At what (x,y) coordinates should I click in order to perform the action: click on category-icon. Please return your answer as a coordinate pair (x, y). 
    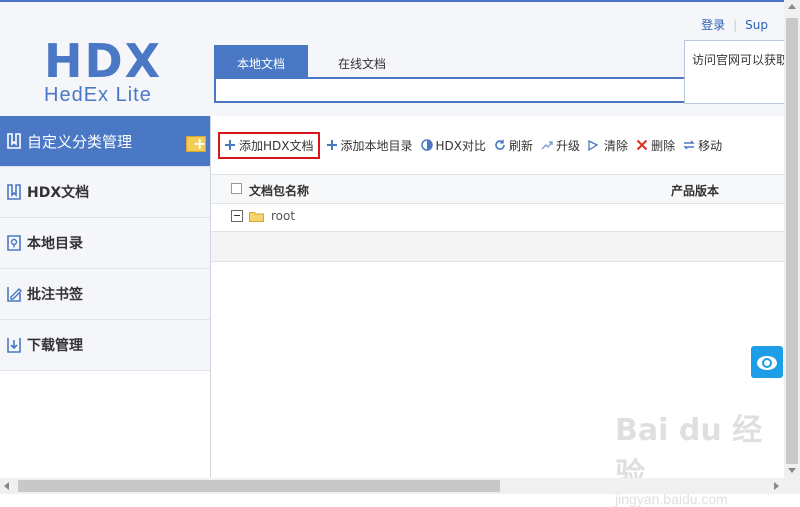
    Looking at the image, I should click on (14, 141).